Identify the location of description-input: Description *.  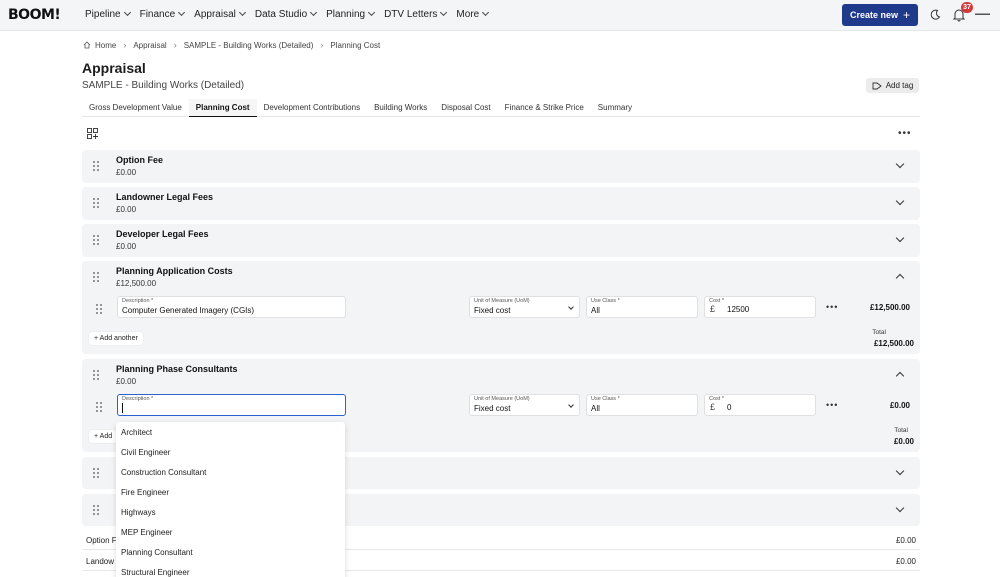
(231, 405).